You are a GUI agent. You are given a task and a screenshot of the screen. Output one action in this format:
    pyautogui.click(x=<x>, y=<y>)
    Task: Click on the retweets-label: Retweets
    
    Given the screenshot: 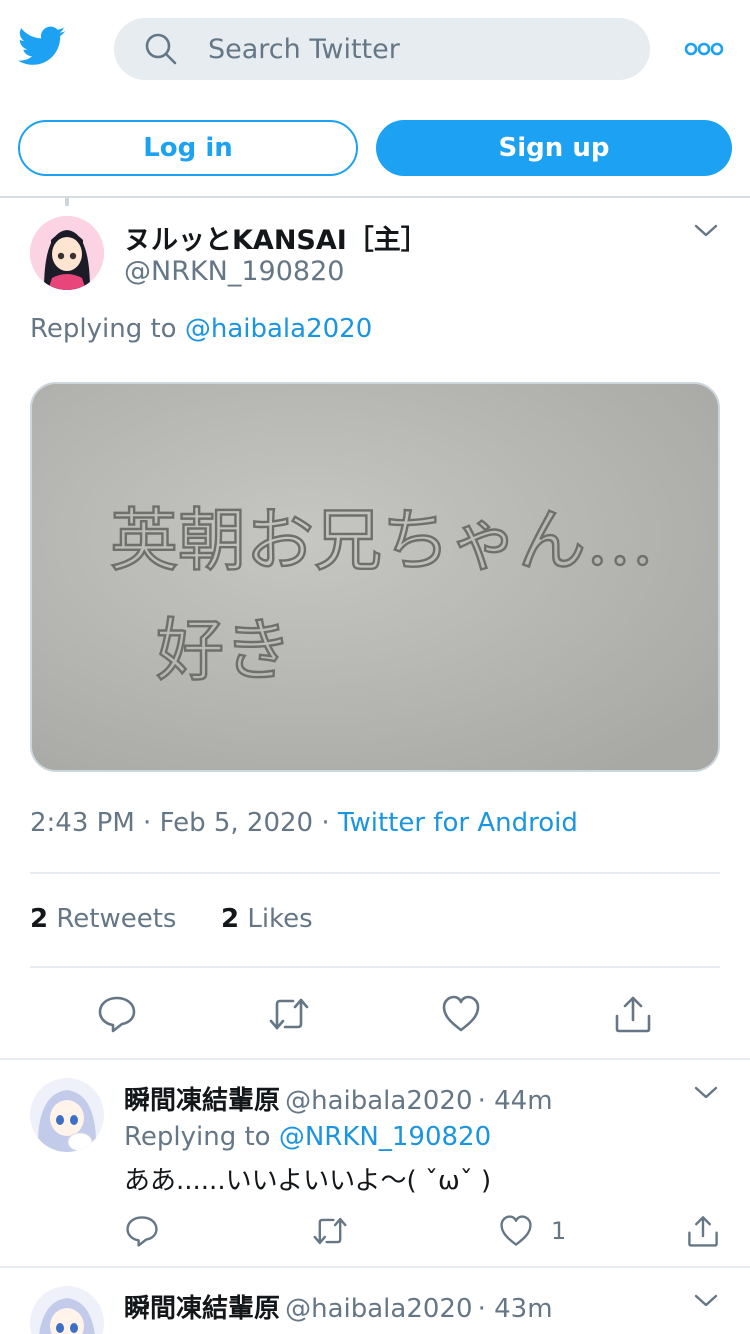 What is the action you would take?
    pyautogui.click(x=116, y=919)
    